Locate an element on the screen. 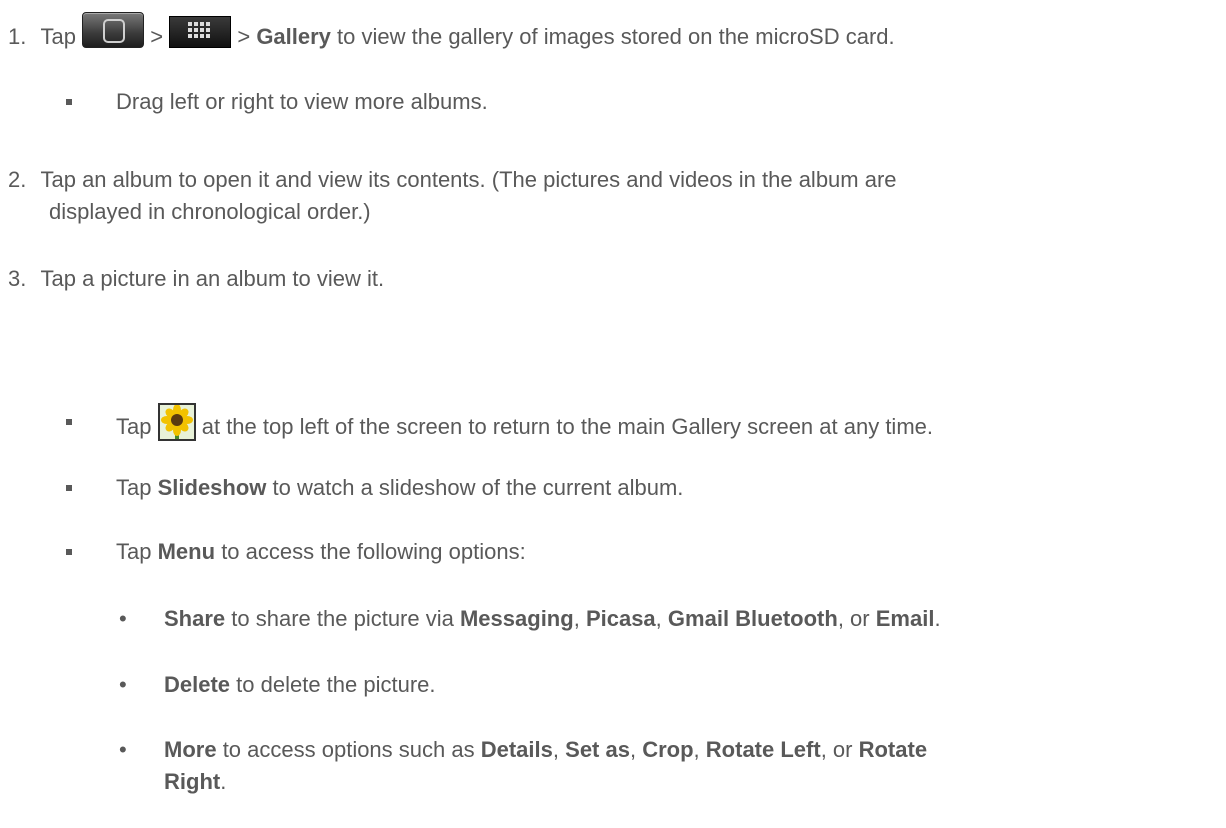 Image resolution: width=1226 pixels, height=828 pixels. step-number: 2. is located at coordinates (17, 179).